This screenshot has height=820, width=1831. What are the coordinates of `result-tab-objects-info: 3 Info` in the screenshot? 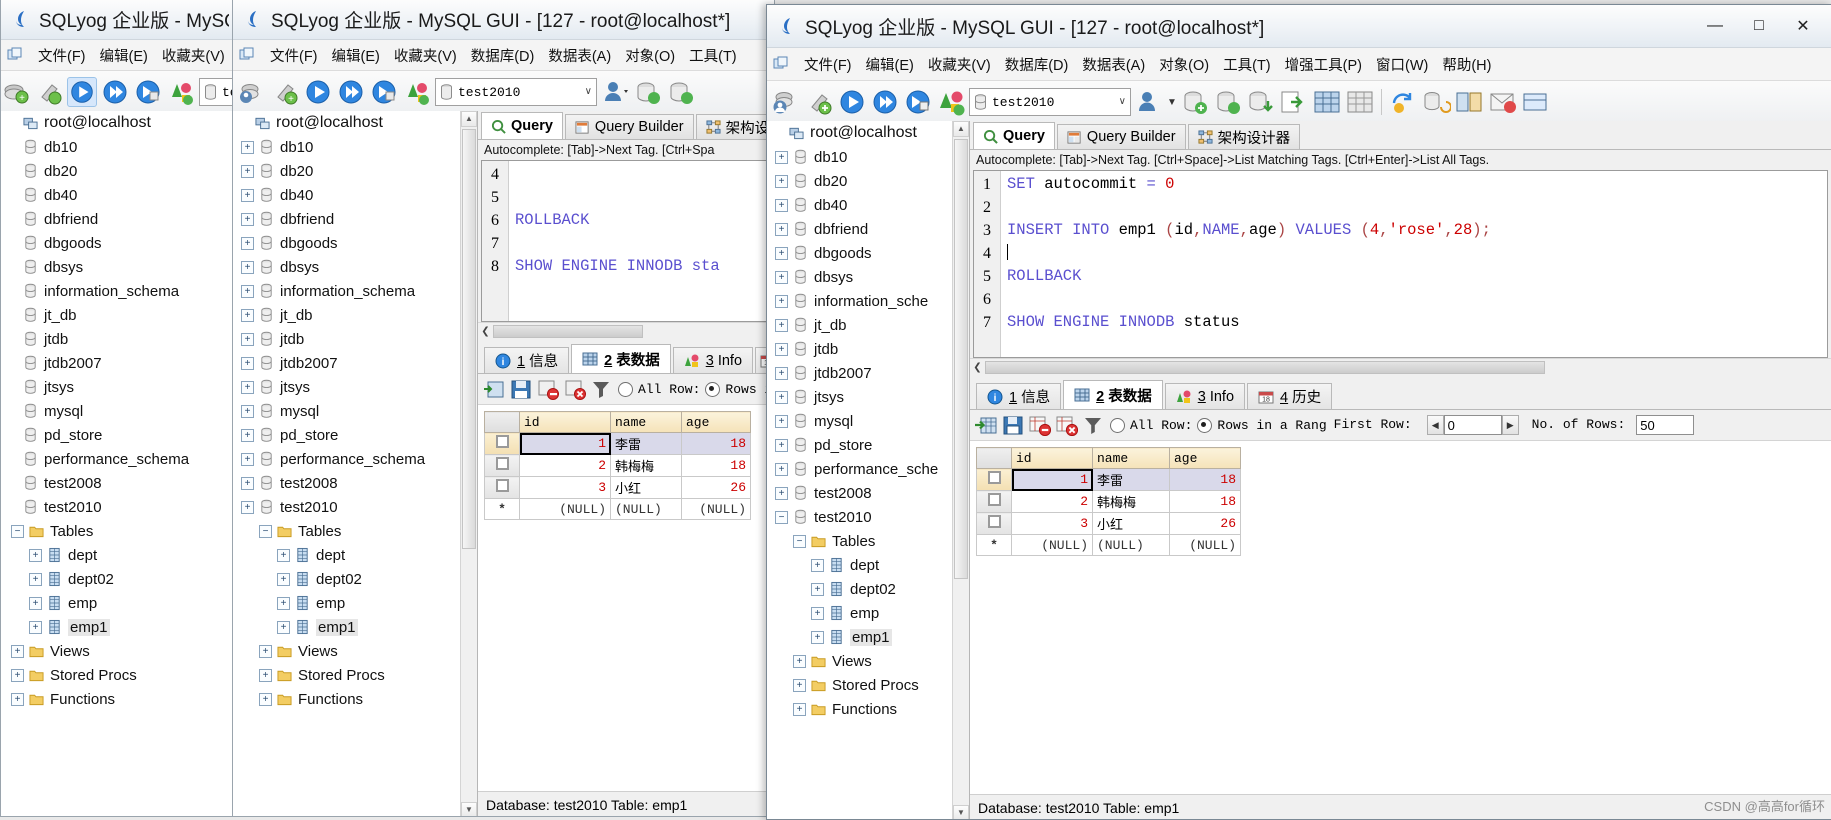 It's located at (713, 360).